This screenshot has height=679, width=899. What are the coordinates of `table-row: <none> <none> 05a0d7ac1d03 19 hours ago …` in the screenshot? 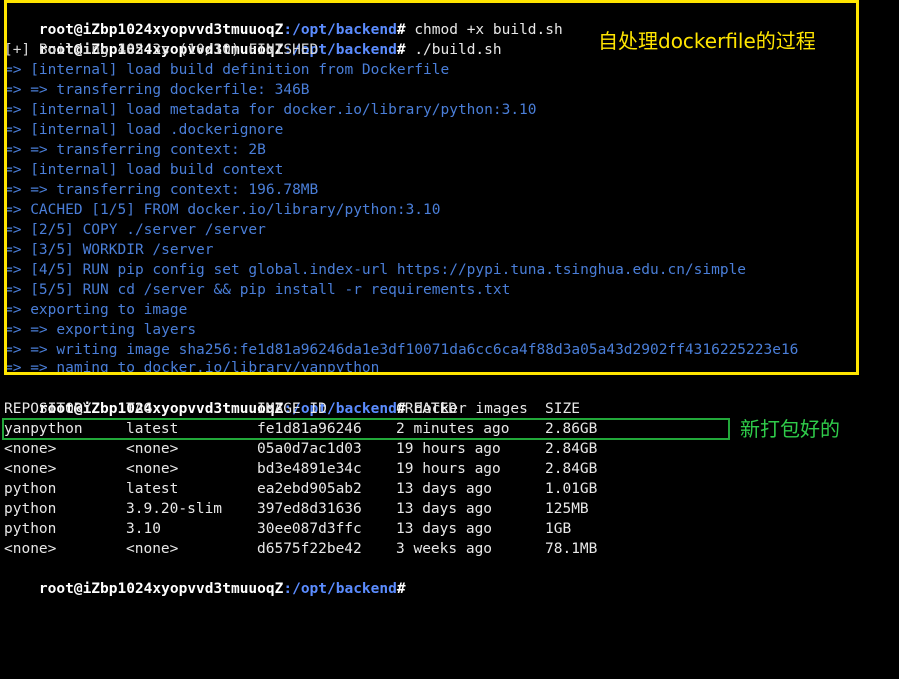 It's located at (449, 449).